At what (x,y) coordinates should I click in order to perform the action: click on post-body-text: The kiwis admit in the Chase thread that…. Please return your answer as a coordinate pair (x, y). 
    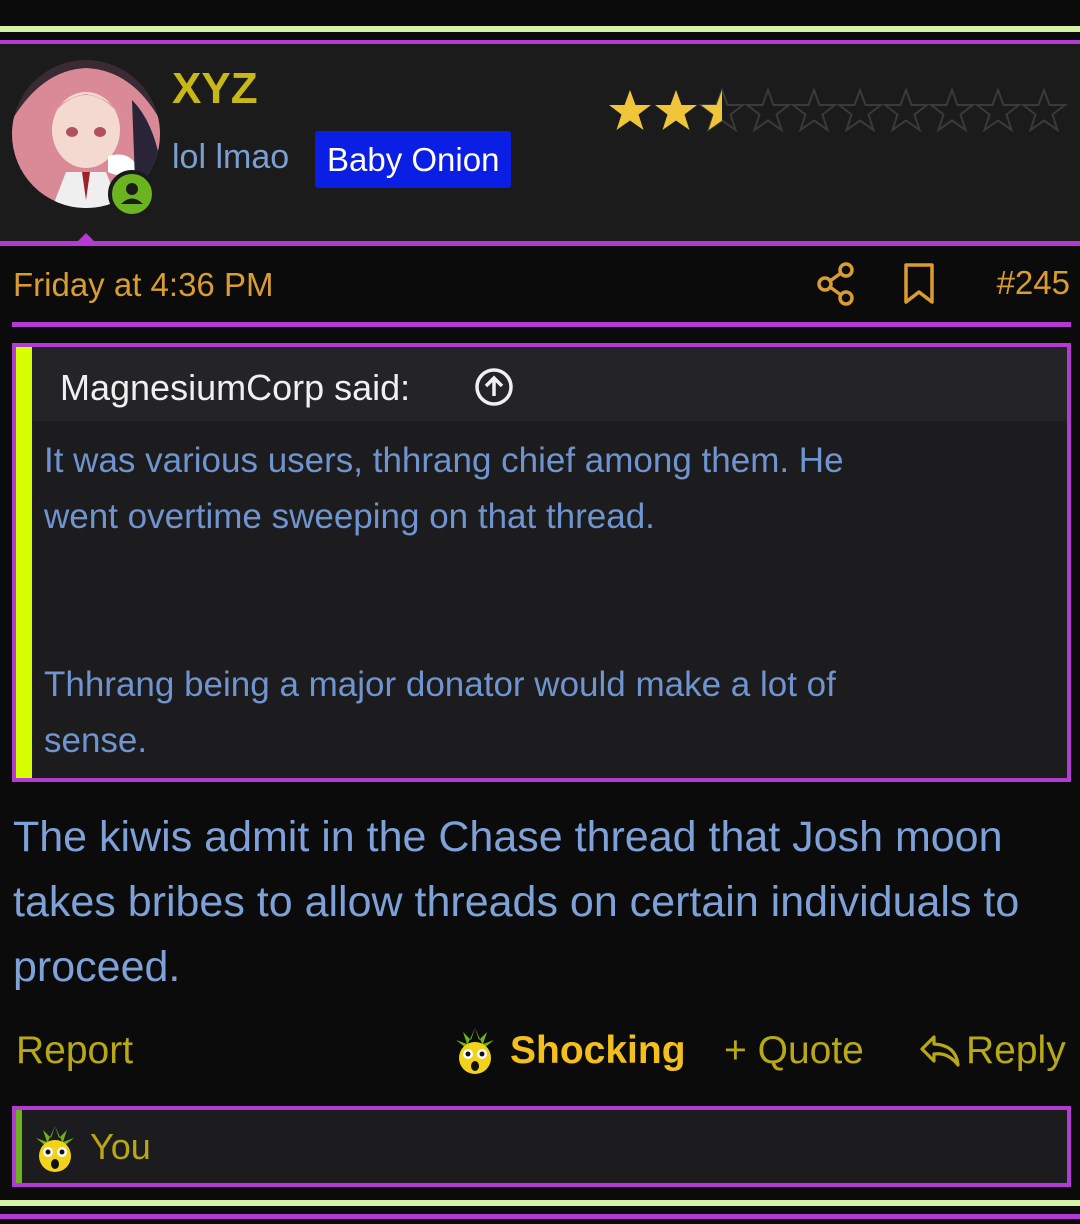
    Looking at the image, I should click on (516, 902).